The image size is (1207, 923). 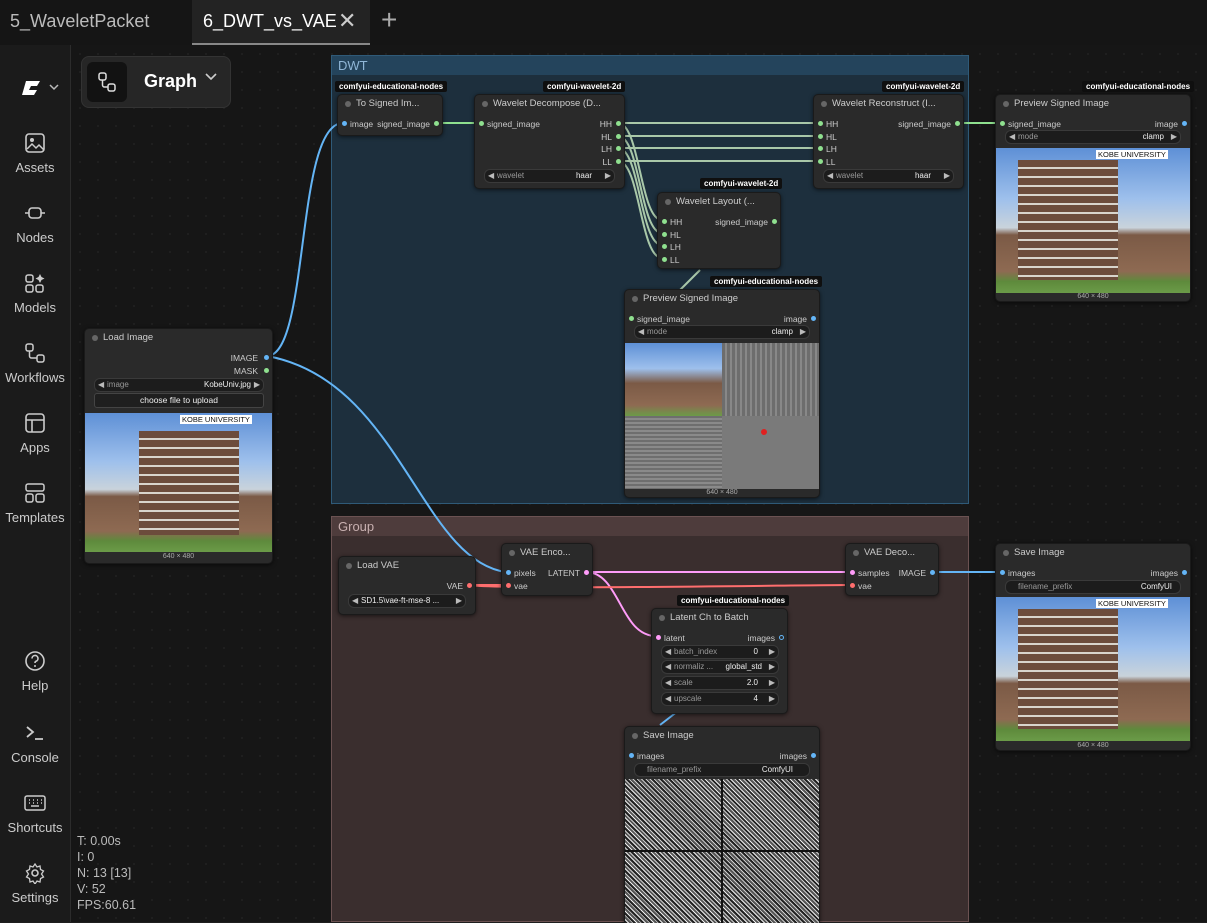 What do you see at coordinates (618, 123) in the screenshot?
I see `output-hh-slot` at bounding box center [618, 123].